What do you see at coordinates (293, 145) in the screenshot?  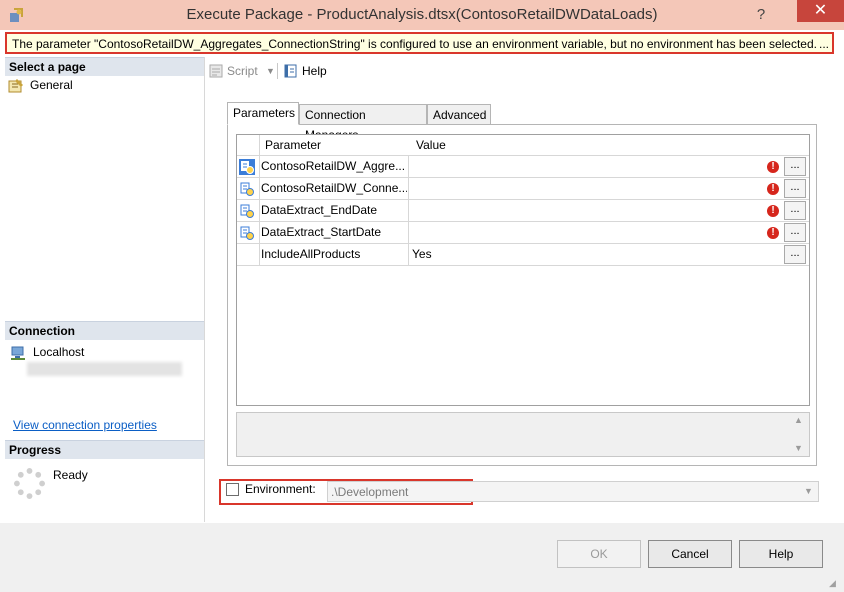 I see `column-header-parameter: Parameter` at bounding box center [293, 145].